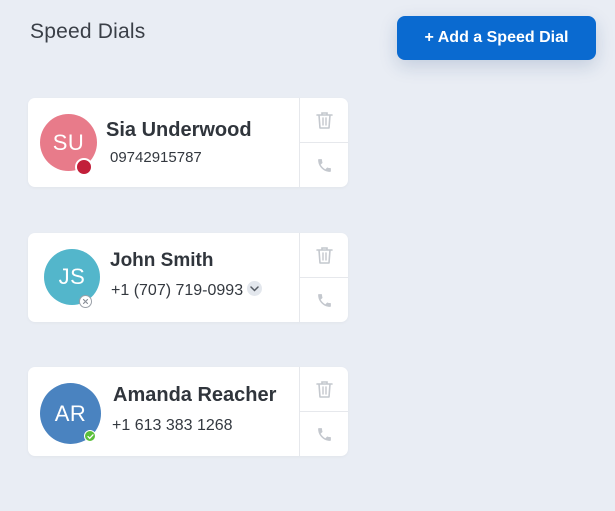 The image size is (615, 511). Describe the element at coordinates (84, 167) in the screenshot. I see `busy-status-icon` at that location.